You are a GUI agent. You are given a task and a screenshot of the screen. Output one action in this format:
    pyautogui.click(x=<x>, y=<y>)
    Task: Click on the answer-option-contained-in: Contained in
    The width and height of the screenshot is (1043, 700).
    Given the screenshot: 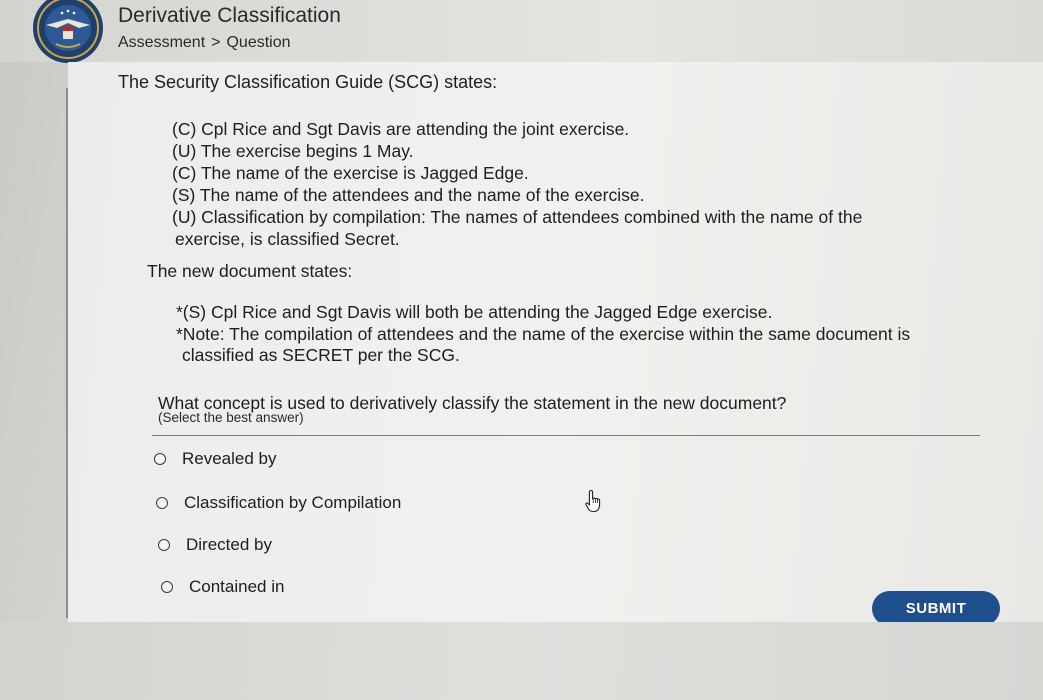 What is the action you would take?
    pyautogui.click(x=222, y=587)
    